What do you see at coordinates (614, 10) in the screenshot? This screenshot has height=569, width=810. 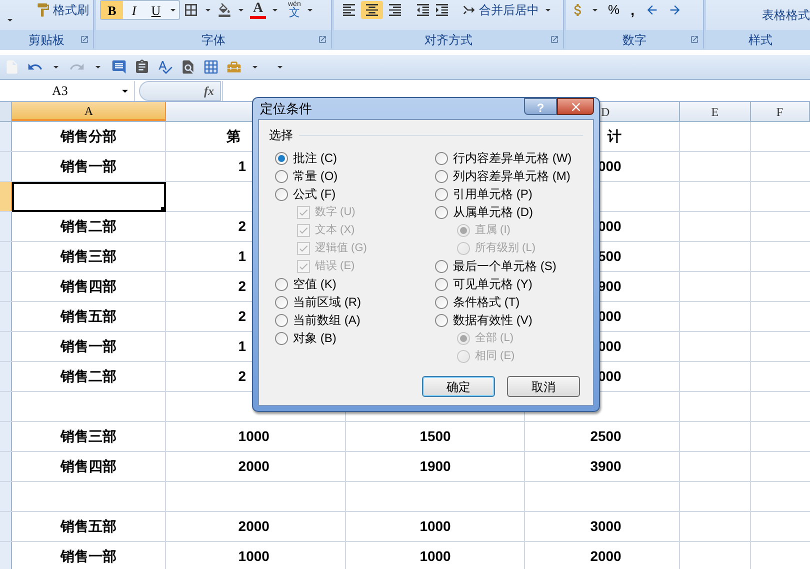 I see `percent-button: %` at bounding box center [614, 10].